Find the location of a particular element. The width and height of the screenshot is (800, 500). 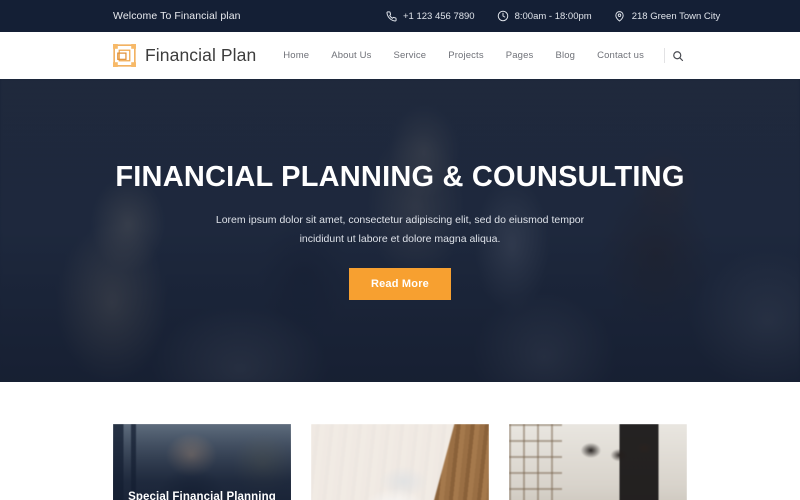

nav-item-blog: Blog is located at coordinates (565, 55).